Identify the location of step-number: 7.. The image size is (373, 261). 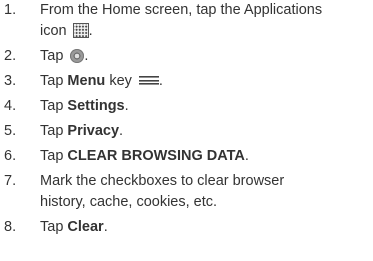
(10, 181).